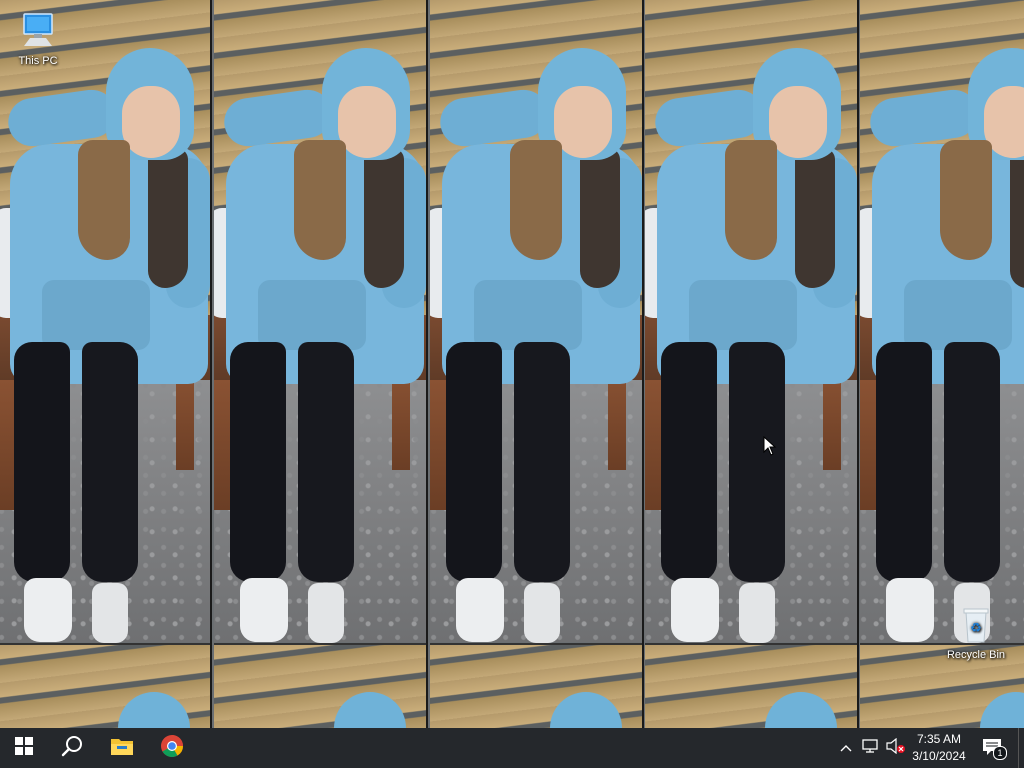 The image size is (1024, 768). I want to click on search-icon, so click(72, 748).